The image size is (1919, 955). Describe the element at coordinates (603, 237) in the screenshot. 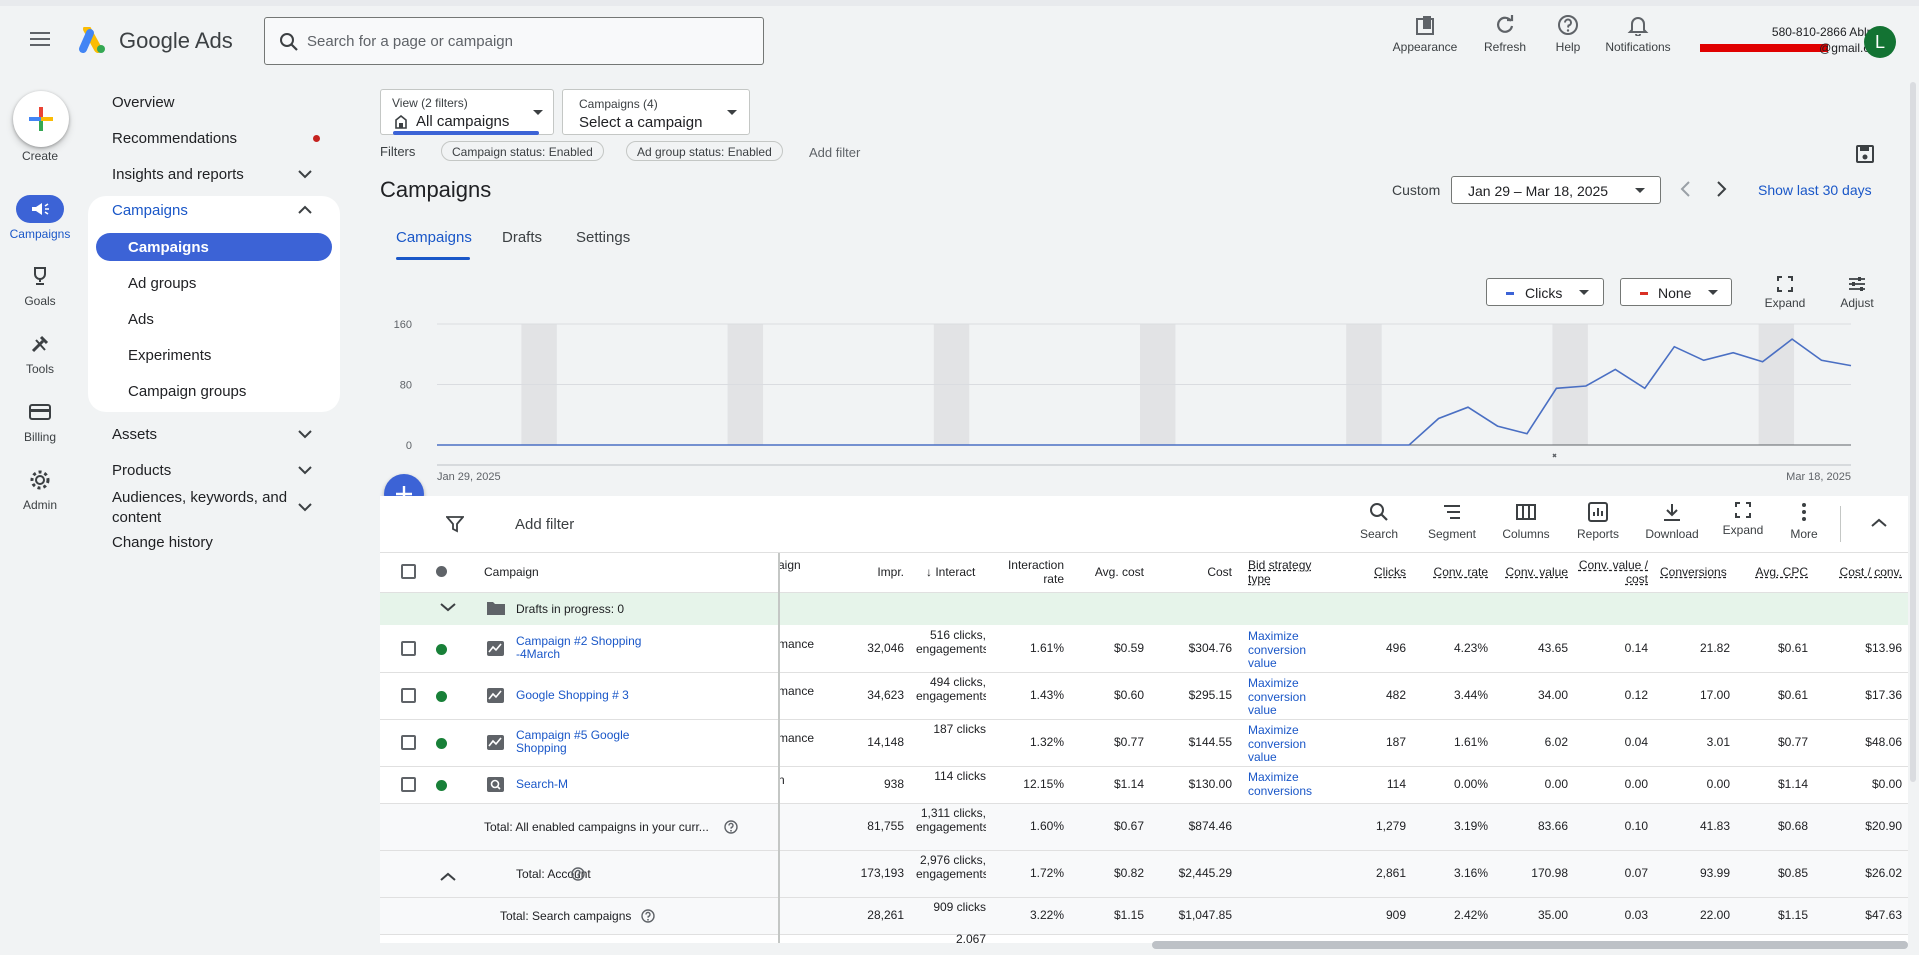

I see `tab-settings: Settings` at that location.